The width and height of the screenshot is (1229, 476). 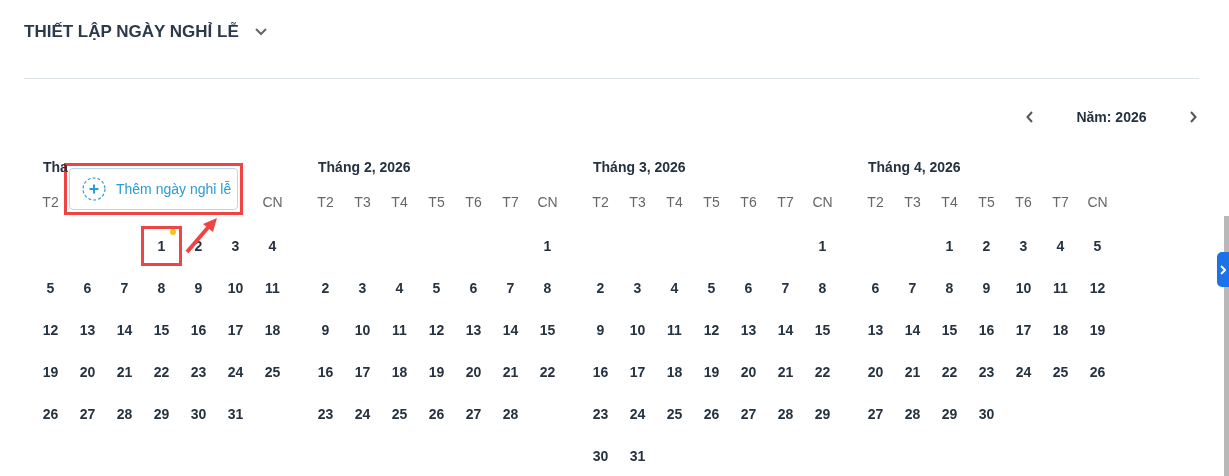 What do you see at coordinates (1223, 269) in the screenshot?
I see `side-tab` at bounding box center [1223, 269].